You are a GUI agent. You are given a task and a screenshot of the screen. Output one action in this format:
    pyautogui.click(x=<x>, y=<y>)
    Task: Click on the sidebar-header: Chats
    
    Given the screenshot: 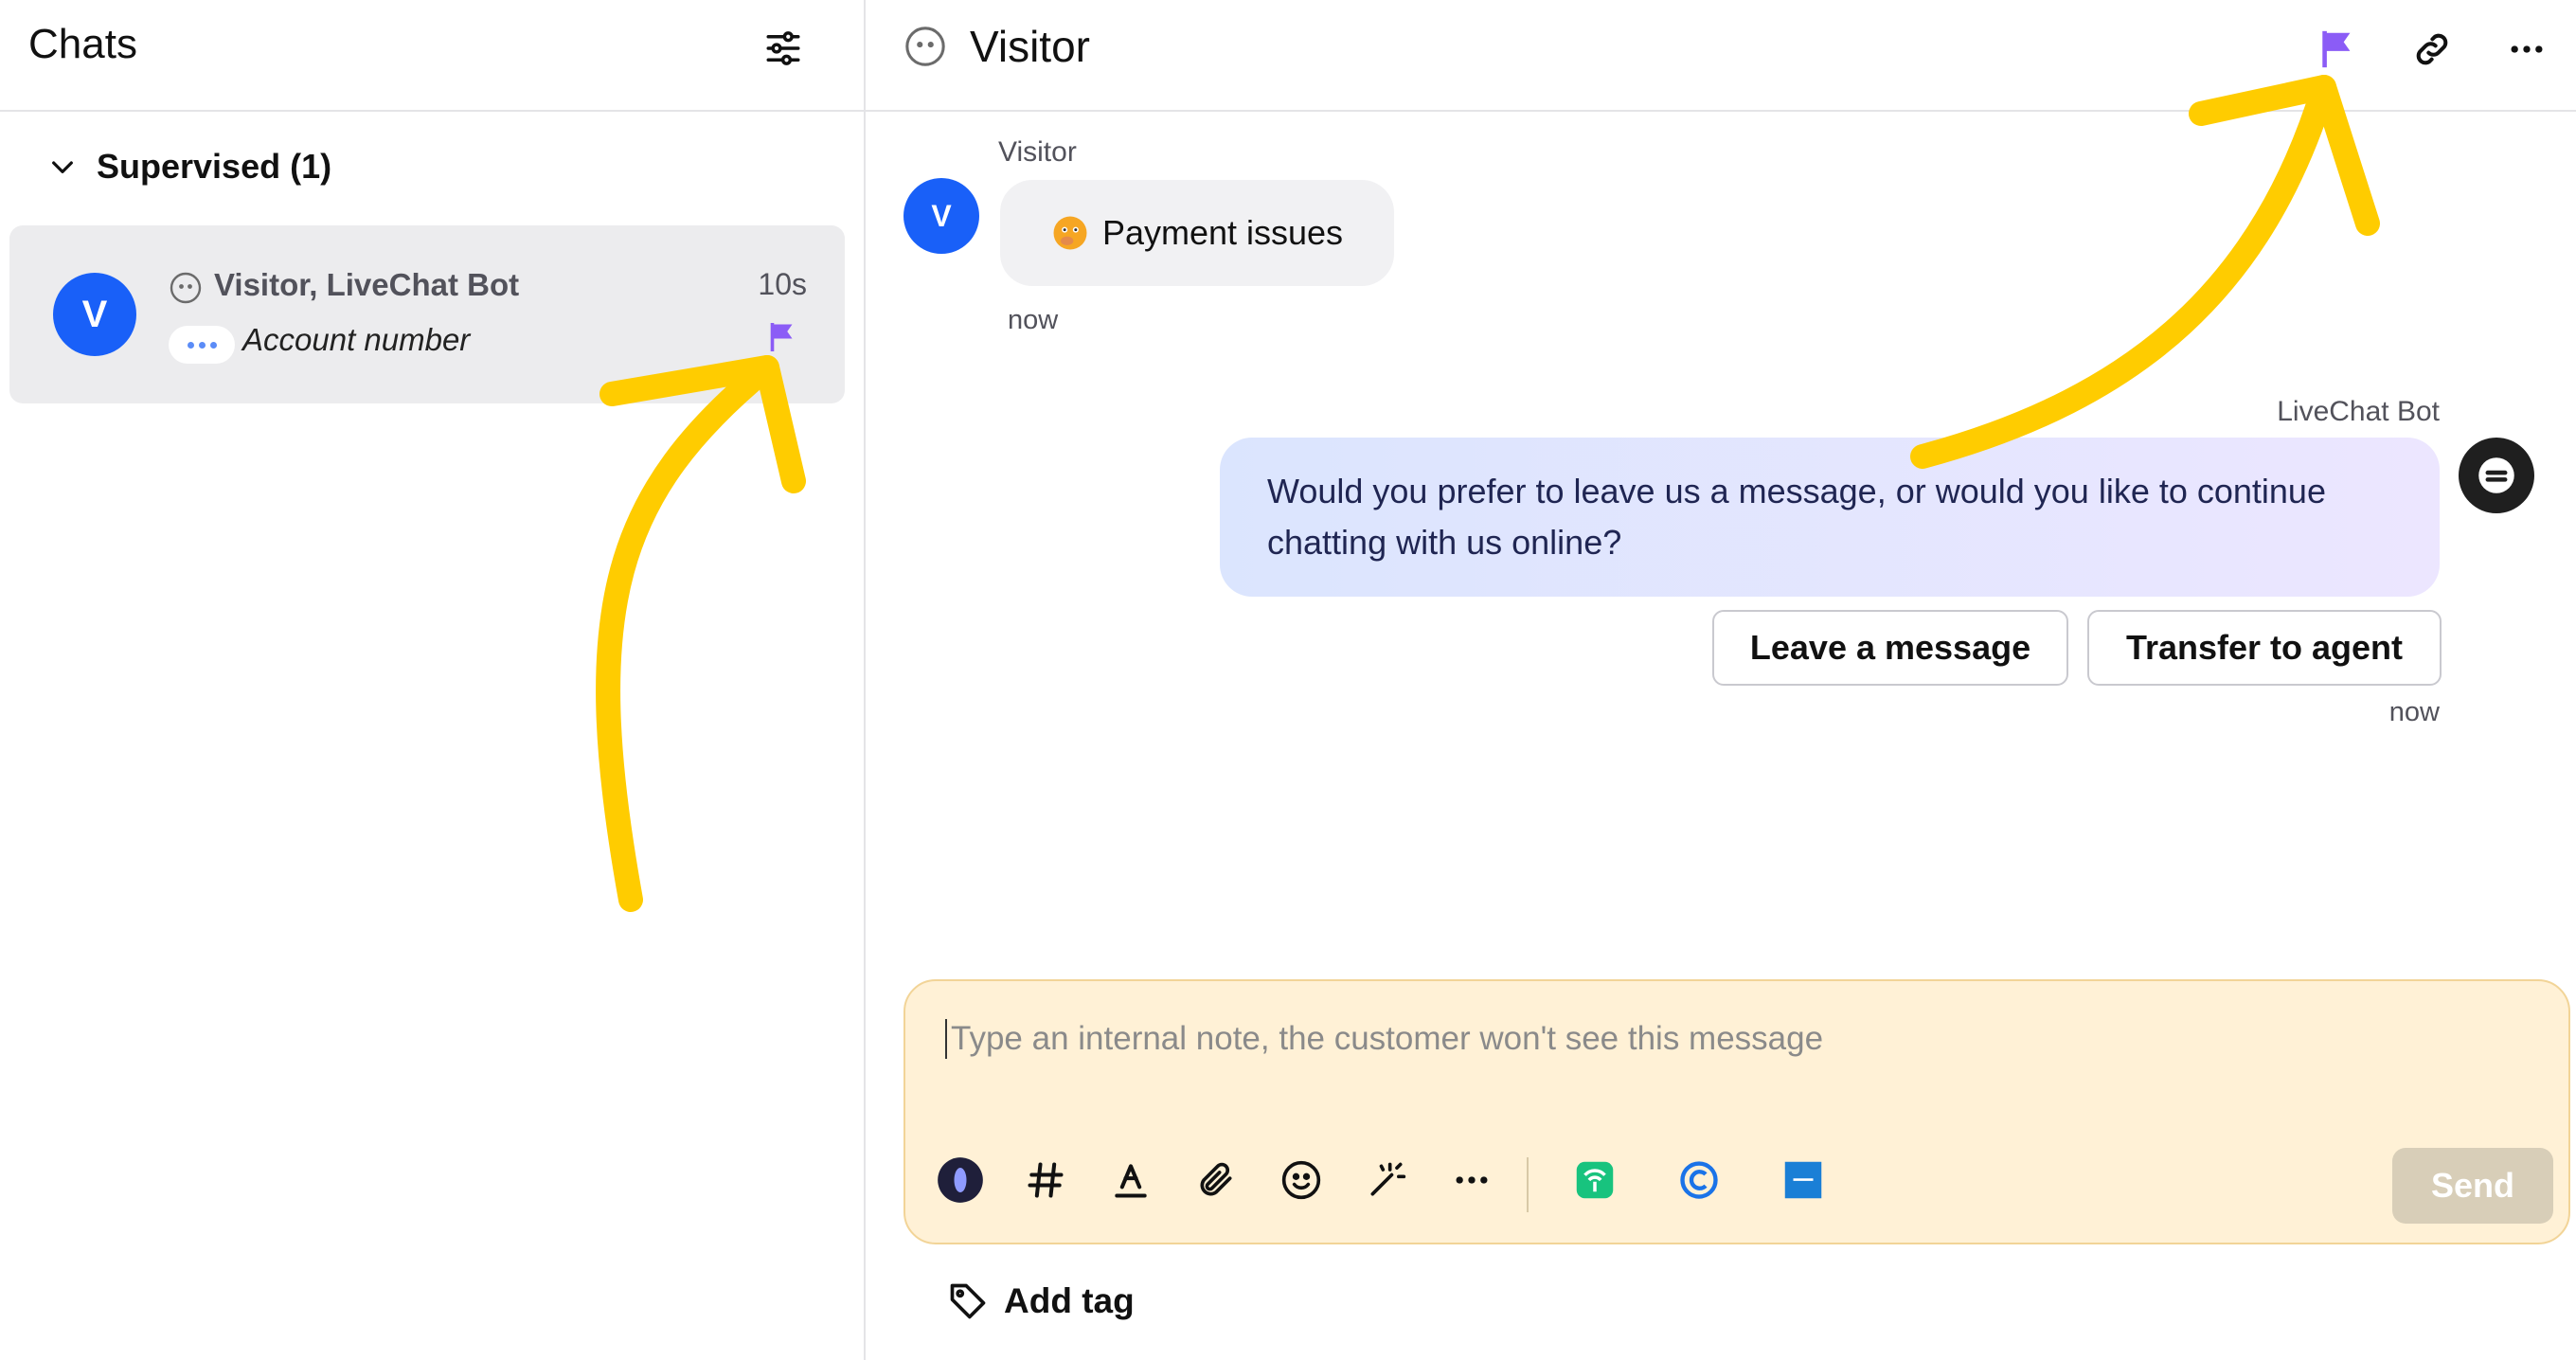 What is the action you would take?
    pyautogui.click(x=432, y=56)
    